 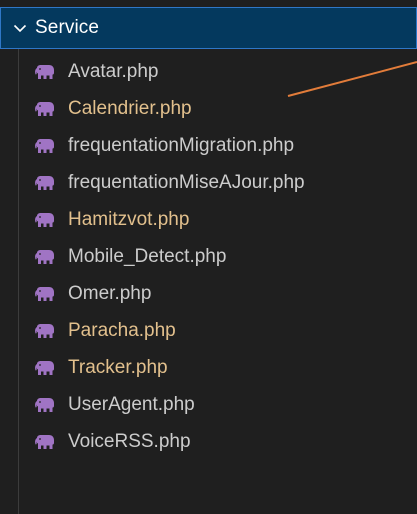 I want to click on chevron-down-icon, so click(x=20, y=28).